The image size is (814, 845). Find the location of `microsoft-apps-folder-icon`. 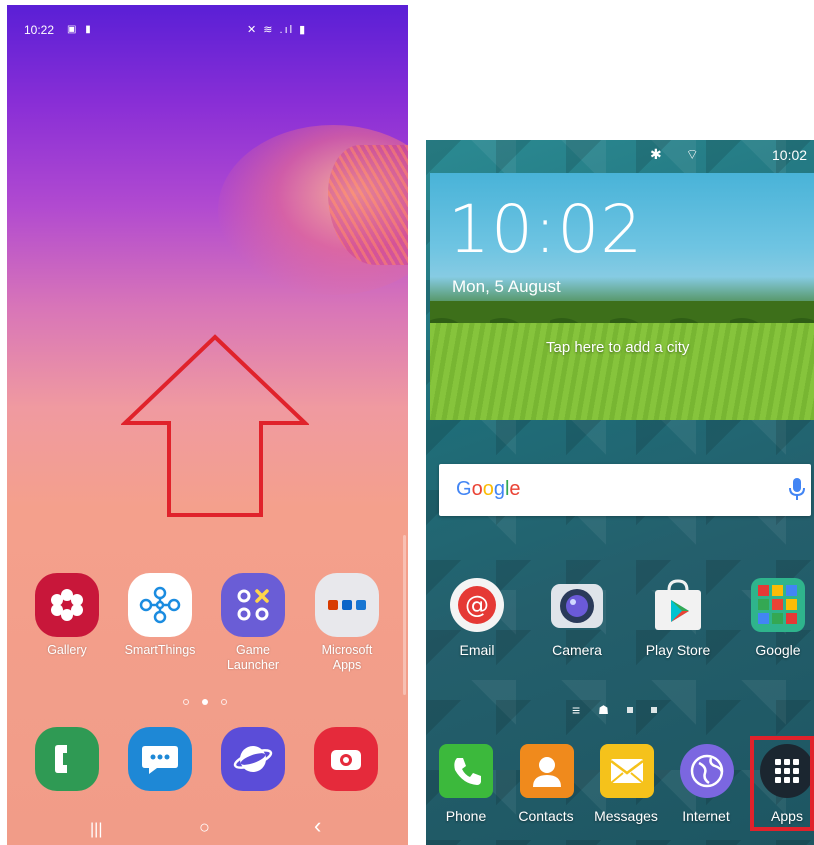

microsoft-apps-folder-icon is located at coordinates (347, 605).